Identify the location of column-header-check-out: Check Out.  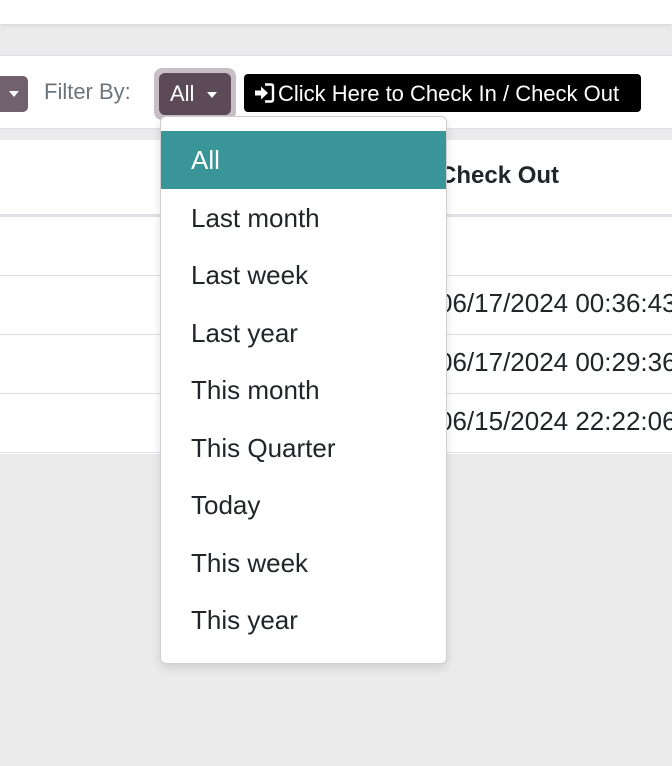
(499, 176).